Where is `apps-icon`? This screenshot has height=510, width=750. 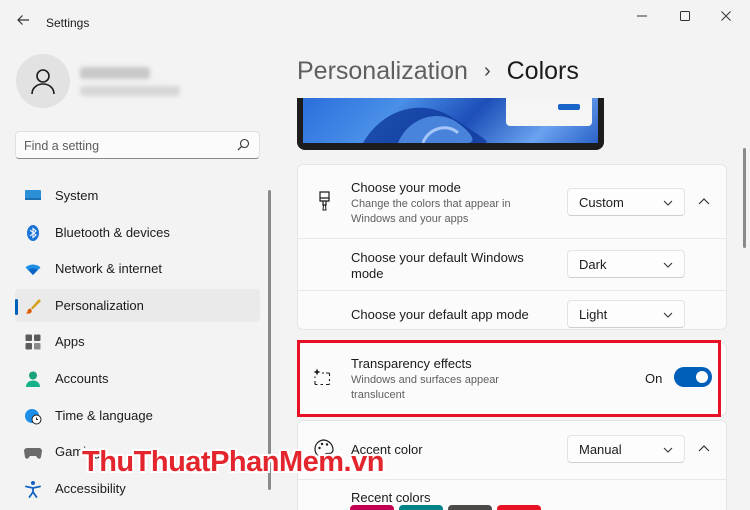
apps-icon is located at coordinates (33, 342).